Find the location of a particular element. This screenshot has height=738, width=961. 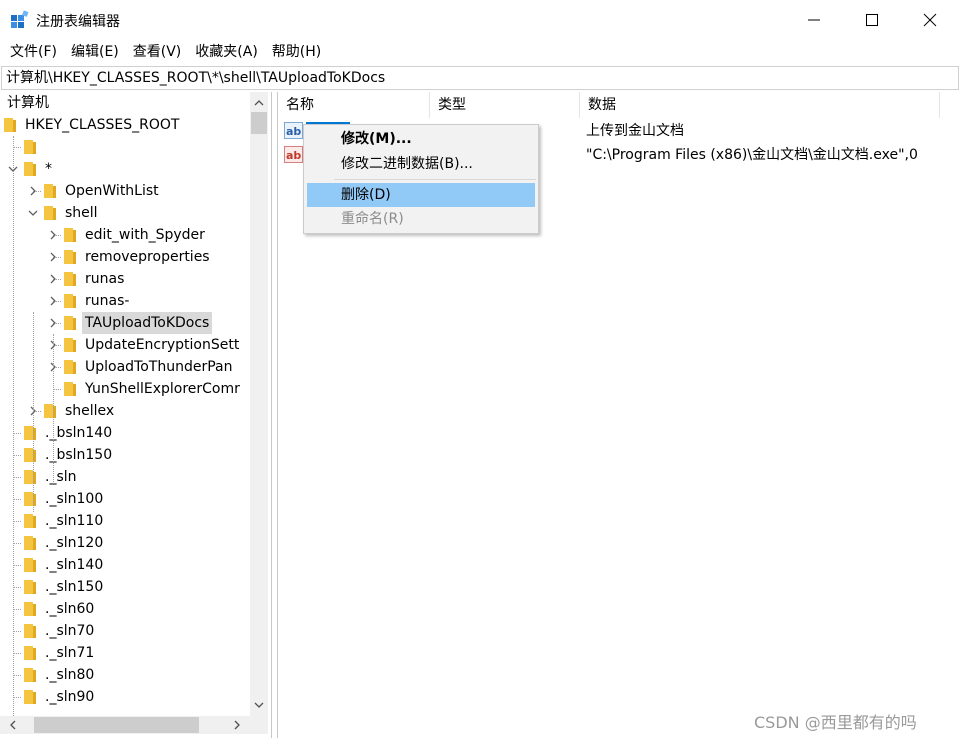

watermark: CSDN @西里都有的吗 is located at coordinates (835, 722).